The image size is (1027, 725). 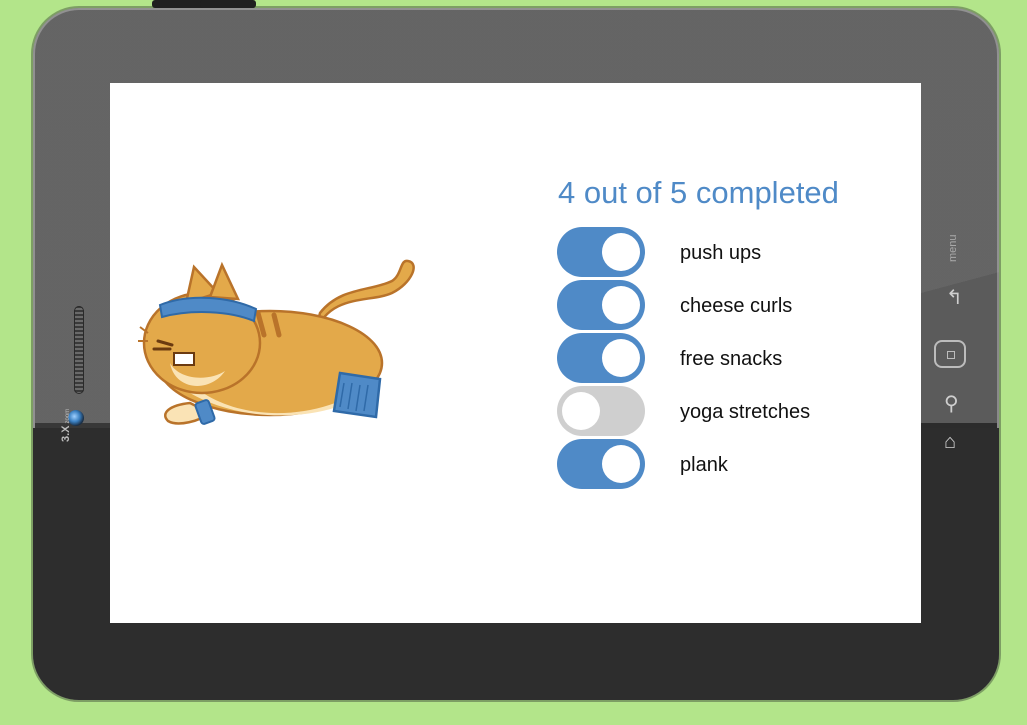 I want to click on menu-label: menu, so click(x=953, y=248).